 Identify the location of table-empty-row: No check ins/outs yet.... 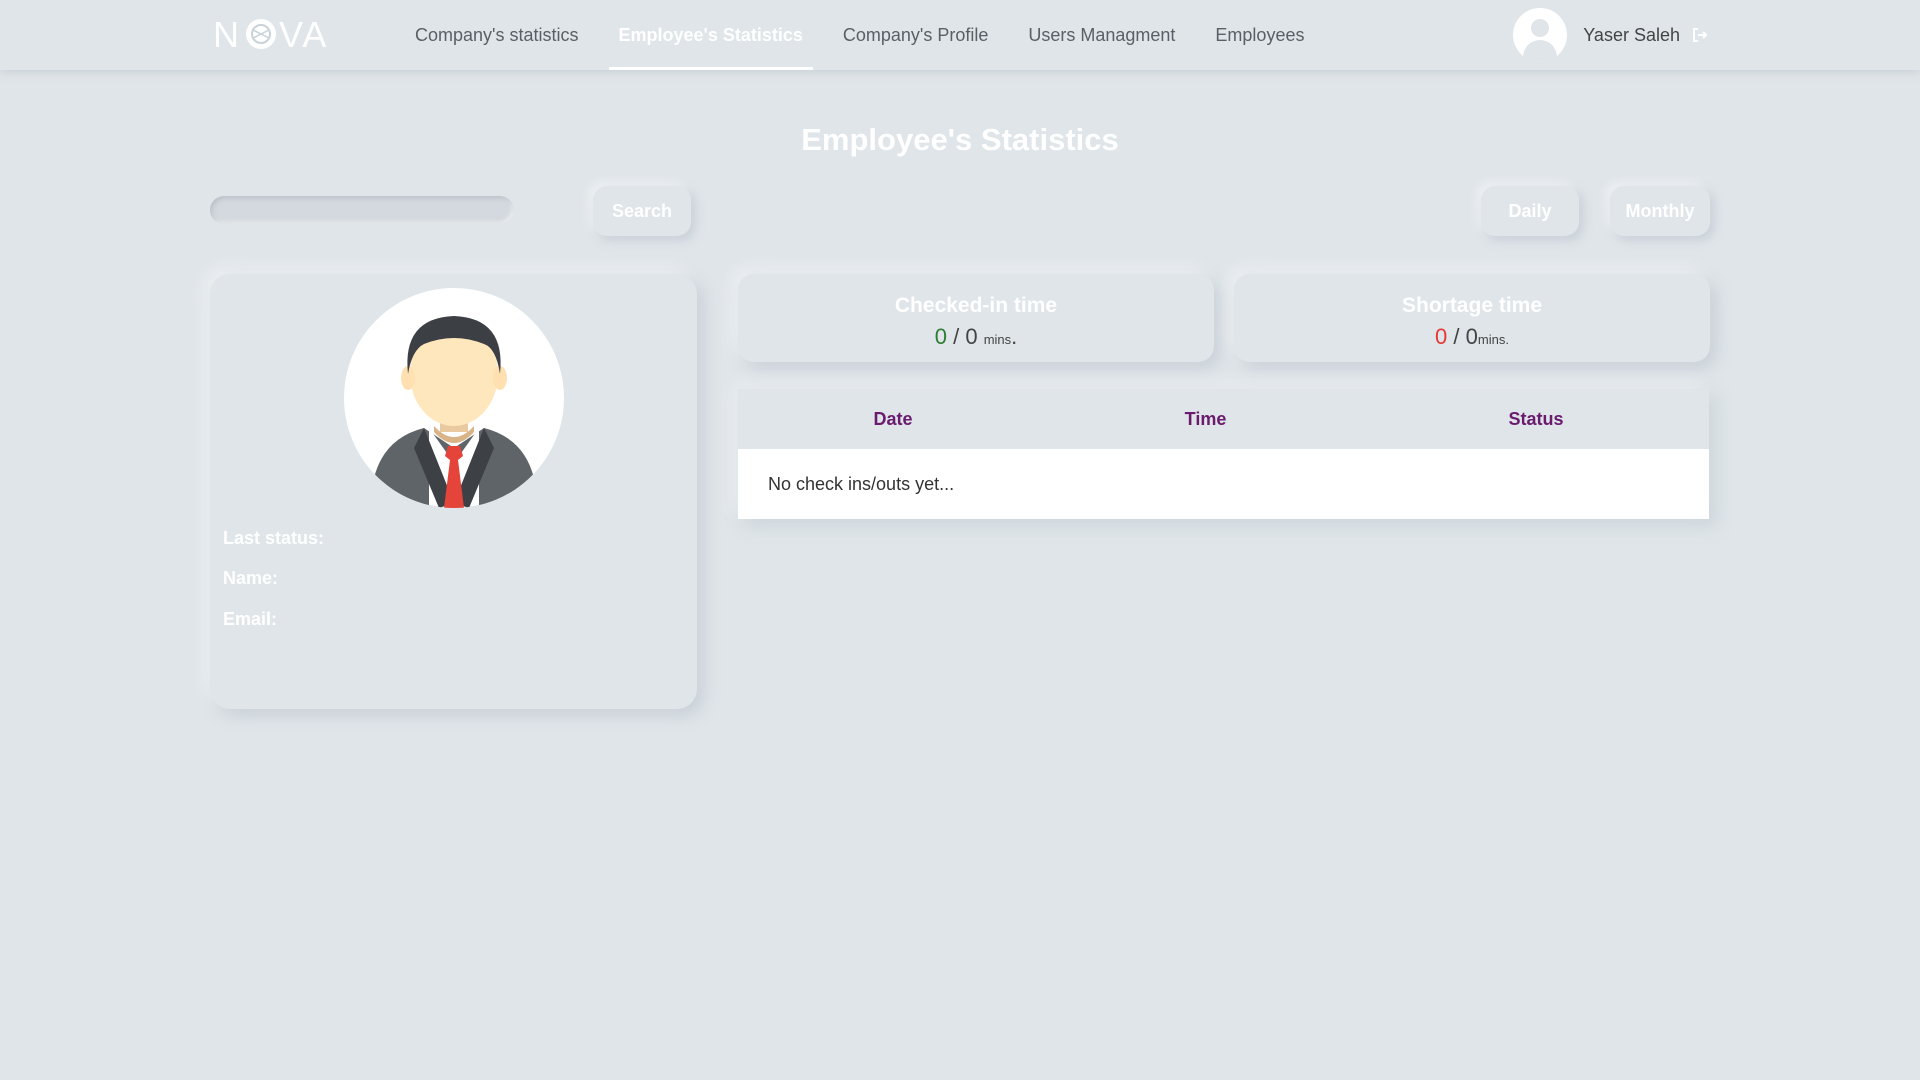
(1223, 484).